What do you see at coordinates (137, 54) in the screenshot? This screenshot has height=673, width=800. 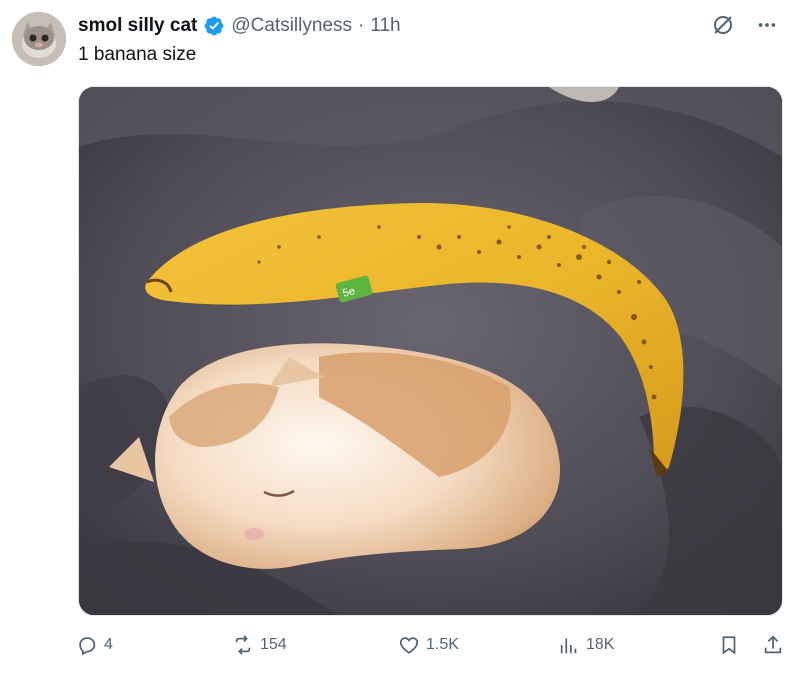 I see `tweet-text: 1 banana size` at bounding box center [137, 54].